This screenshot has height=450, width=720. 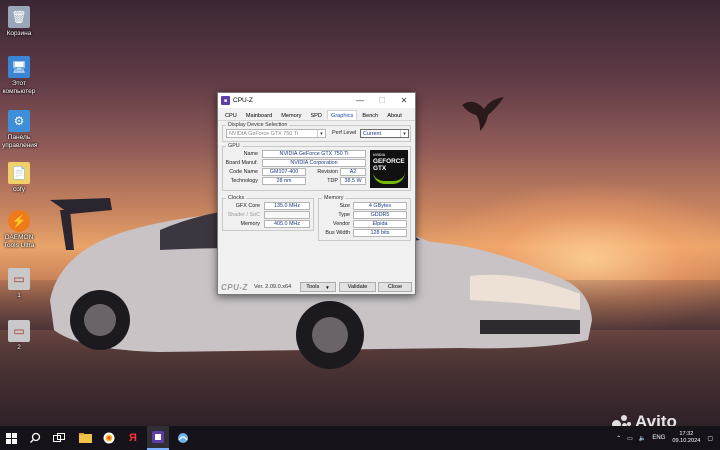 I want to click on recycle-bin-icon: 🗑, so click(x=19, y=17).